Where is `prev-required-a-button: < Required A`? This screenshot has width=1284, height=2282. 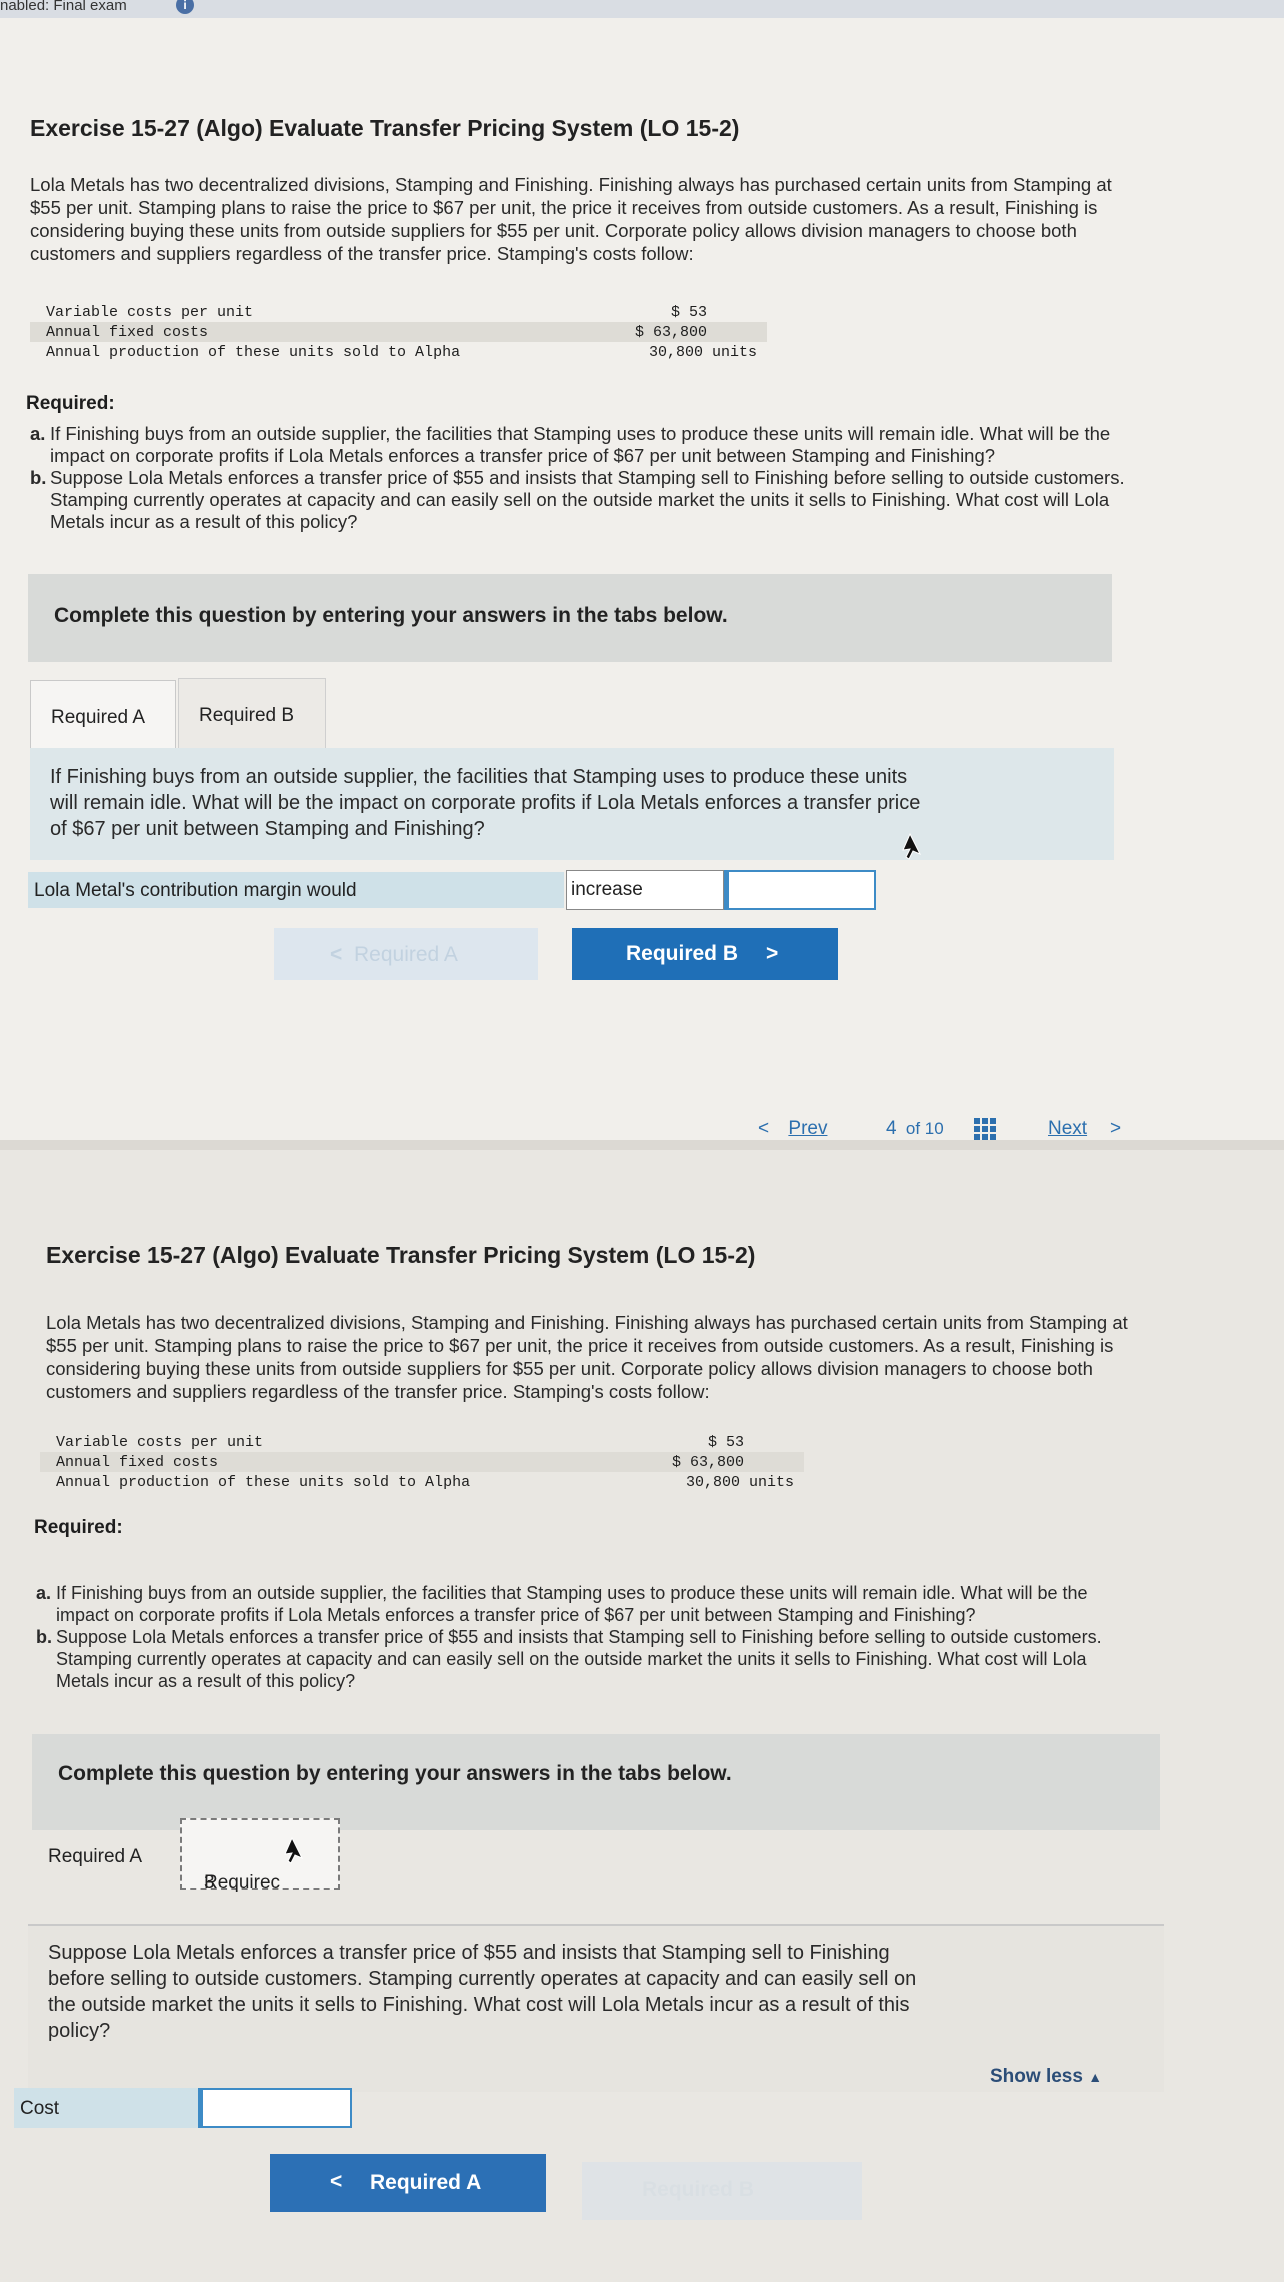
prev-required-a-button: < Required A is located at coordinates (406, 954).